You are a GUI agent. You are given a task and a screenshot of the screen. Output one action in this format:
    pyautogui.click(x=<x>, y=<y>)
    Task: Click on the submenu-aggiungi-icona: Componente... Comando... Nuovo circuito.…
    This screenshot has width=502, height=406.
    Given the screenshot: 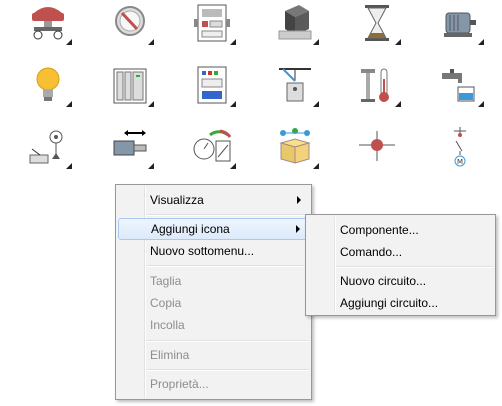 What is the action you would take?
    pyautogui.click(x=400, y=265)
    